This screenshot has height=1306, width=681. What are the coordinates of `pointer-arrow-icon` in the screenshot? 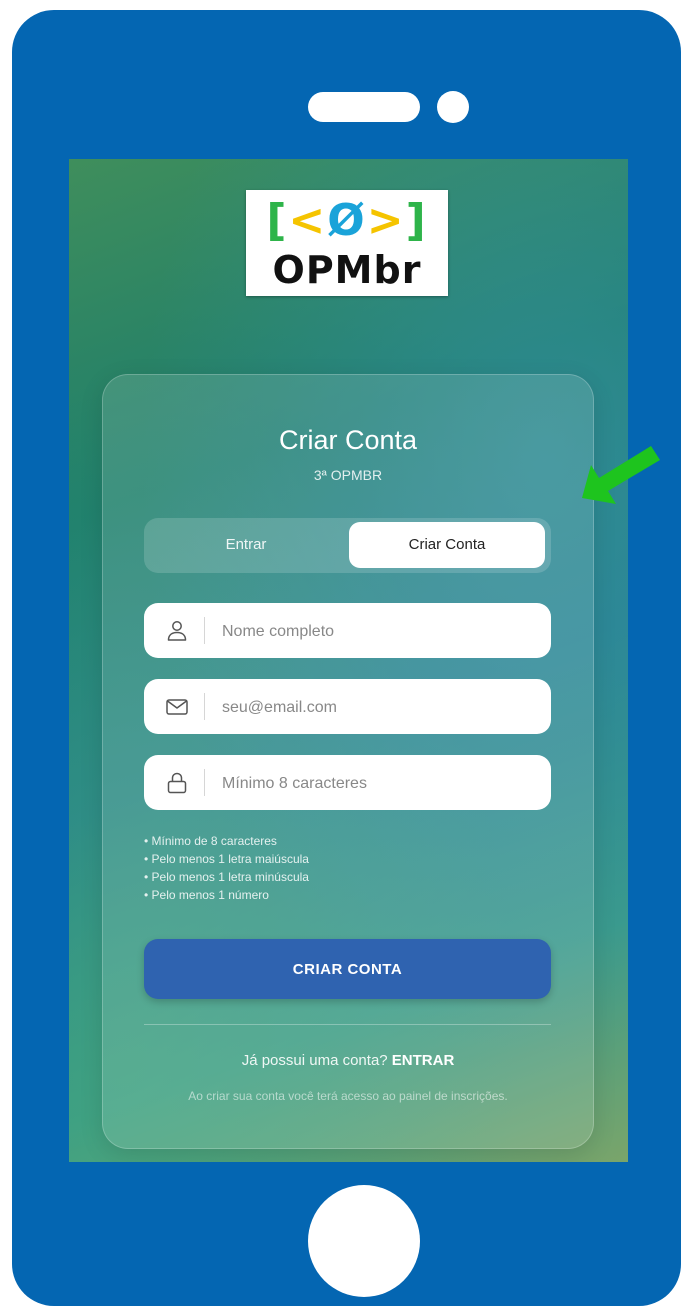 It's located at (621, 475).